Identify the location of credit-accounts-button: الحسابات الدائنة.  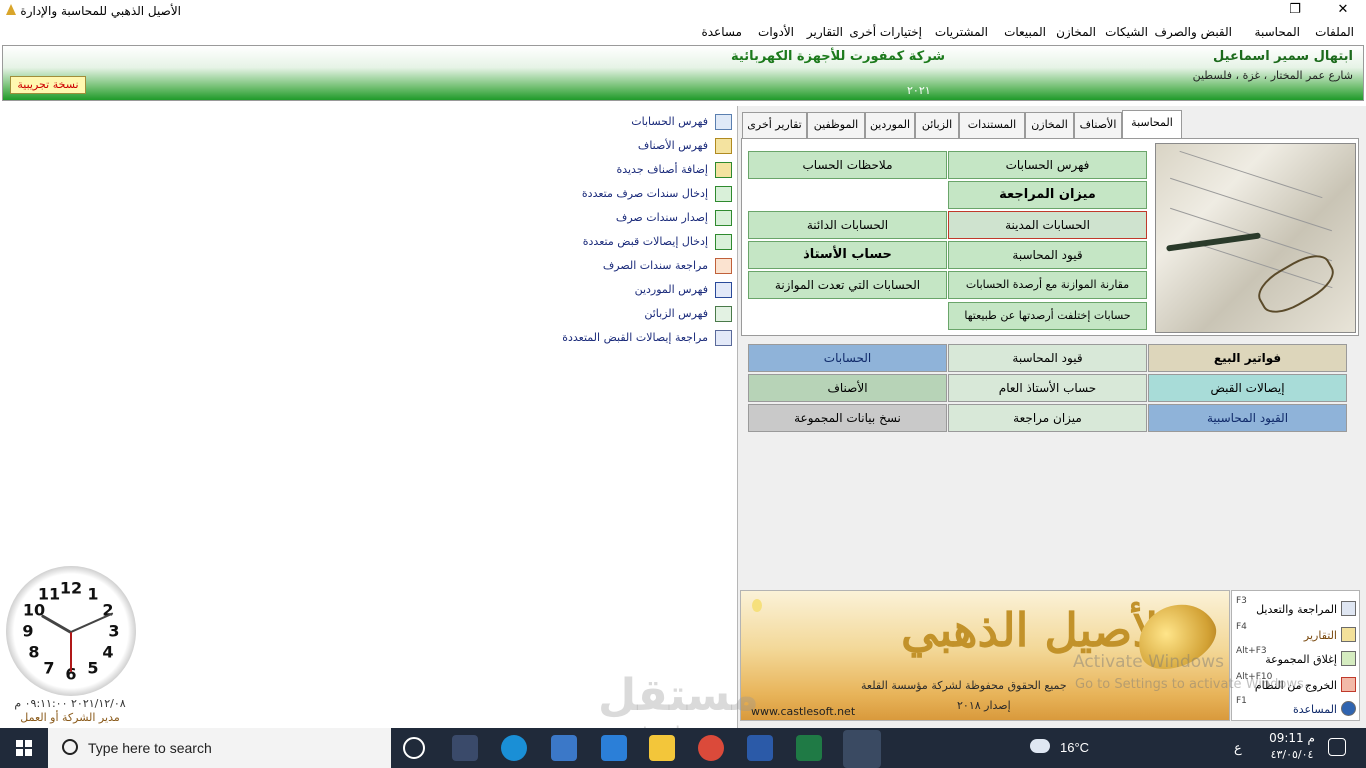
(847, 225).